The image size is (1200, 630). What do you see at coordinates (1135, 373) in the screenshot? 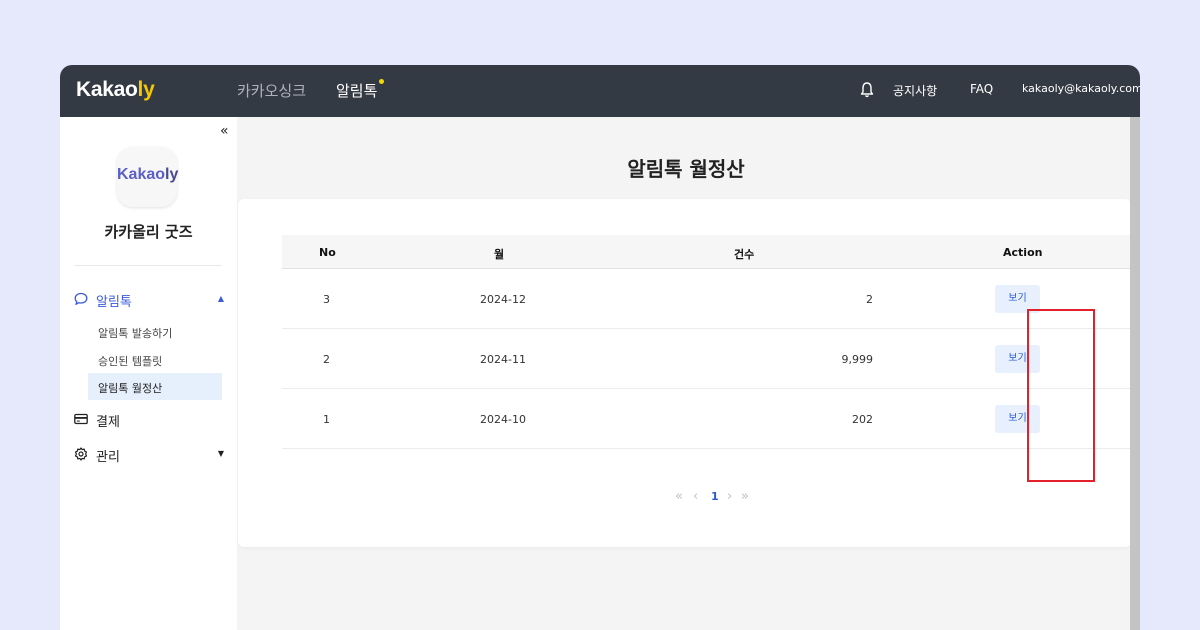
I see `scrollbar` at bounding box center [1135, 373].